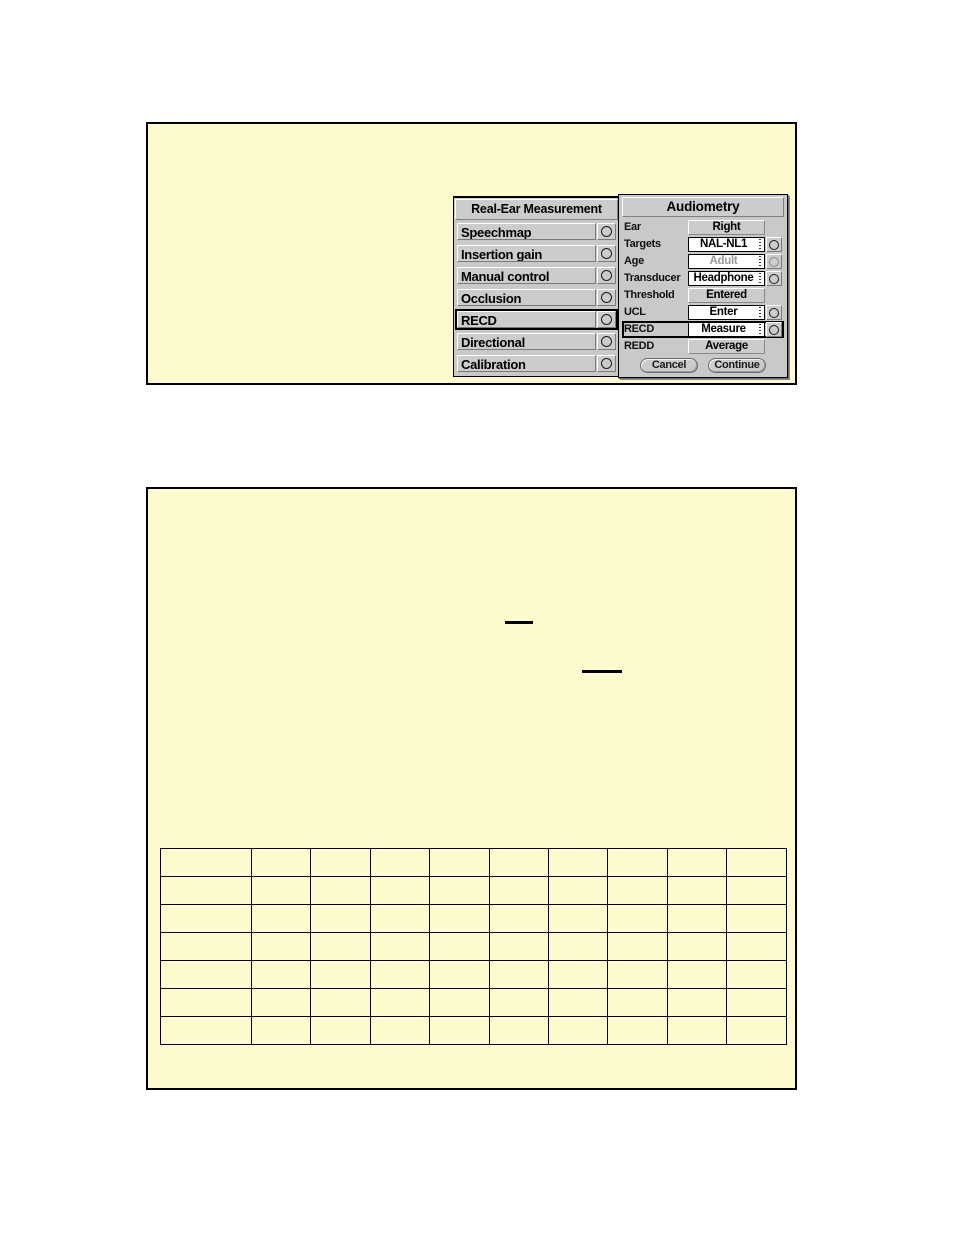 Image resolution: width=954 pixels, height=1235 pixels. Describe the element at coordinates (726, 329) in the screenshot. I see `audiometry-value-field: Measure` at that location.